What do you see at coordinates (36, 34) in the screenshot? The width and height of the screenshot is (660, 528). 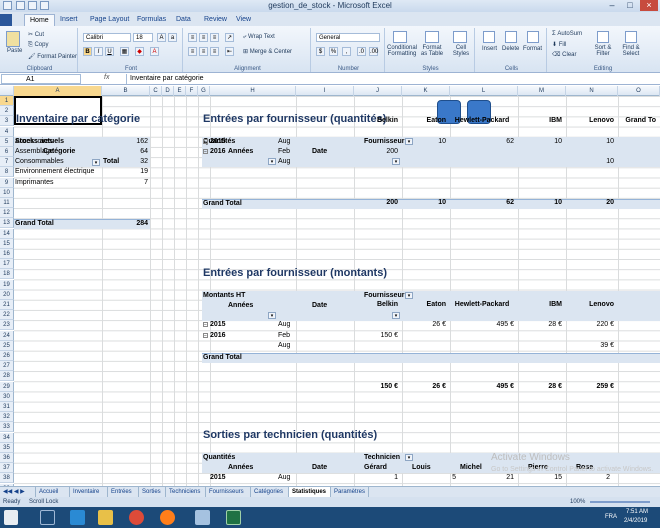 I see `cut-button: ✂ Cut` at bounding box center [36, 34].